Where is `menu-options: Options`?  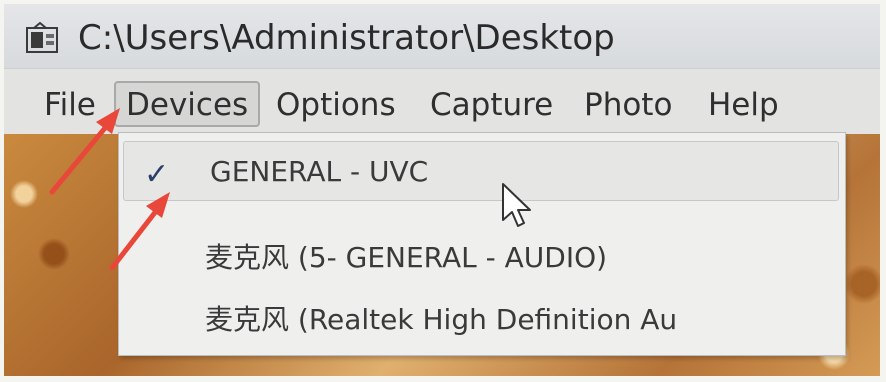 menu-options: Options is located at coordinates (336, 105).